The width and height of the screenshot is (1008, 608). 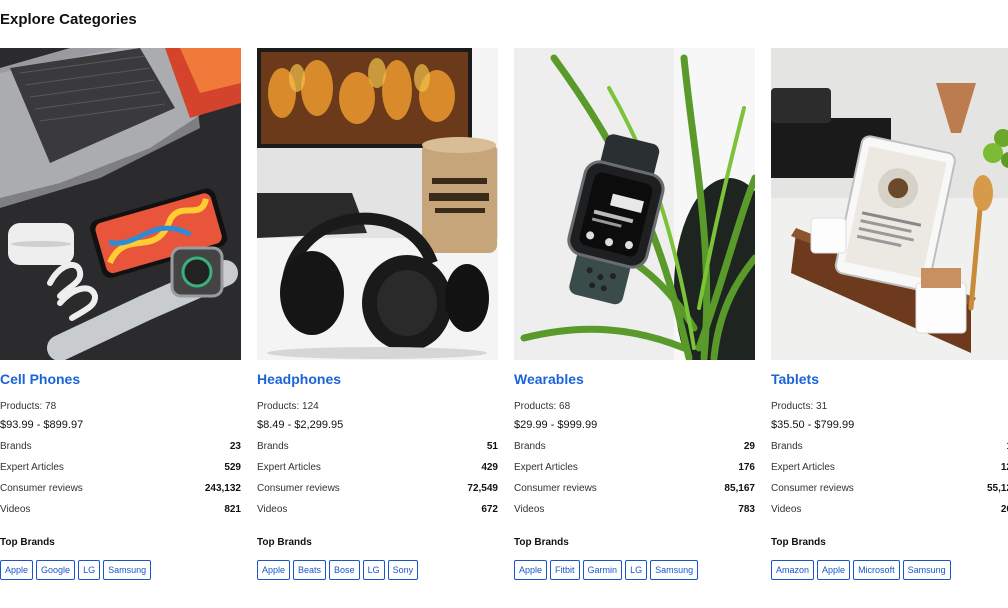 I want to click on stat-row-brands: Brands 1, so click(x=889, y=448).